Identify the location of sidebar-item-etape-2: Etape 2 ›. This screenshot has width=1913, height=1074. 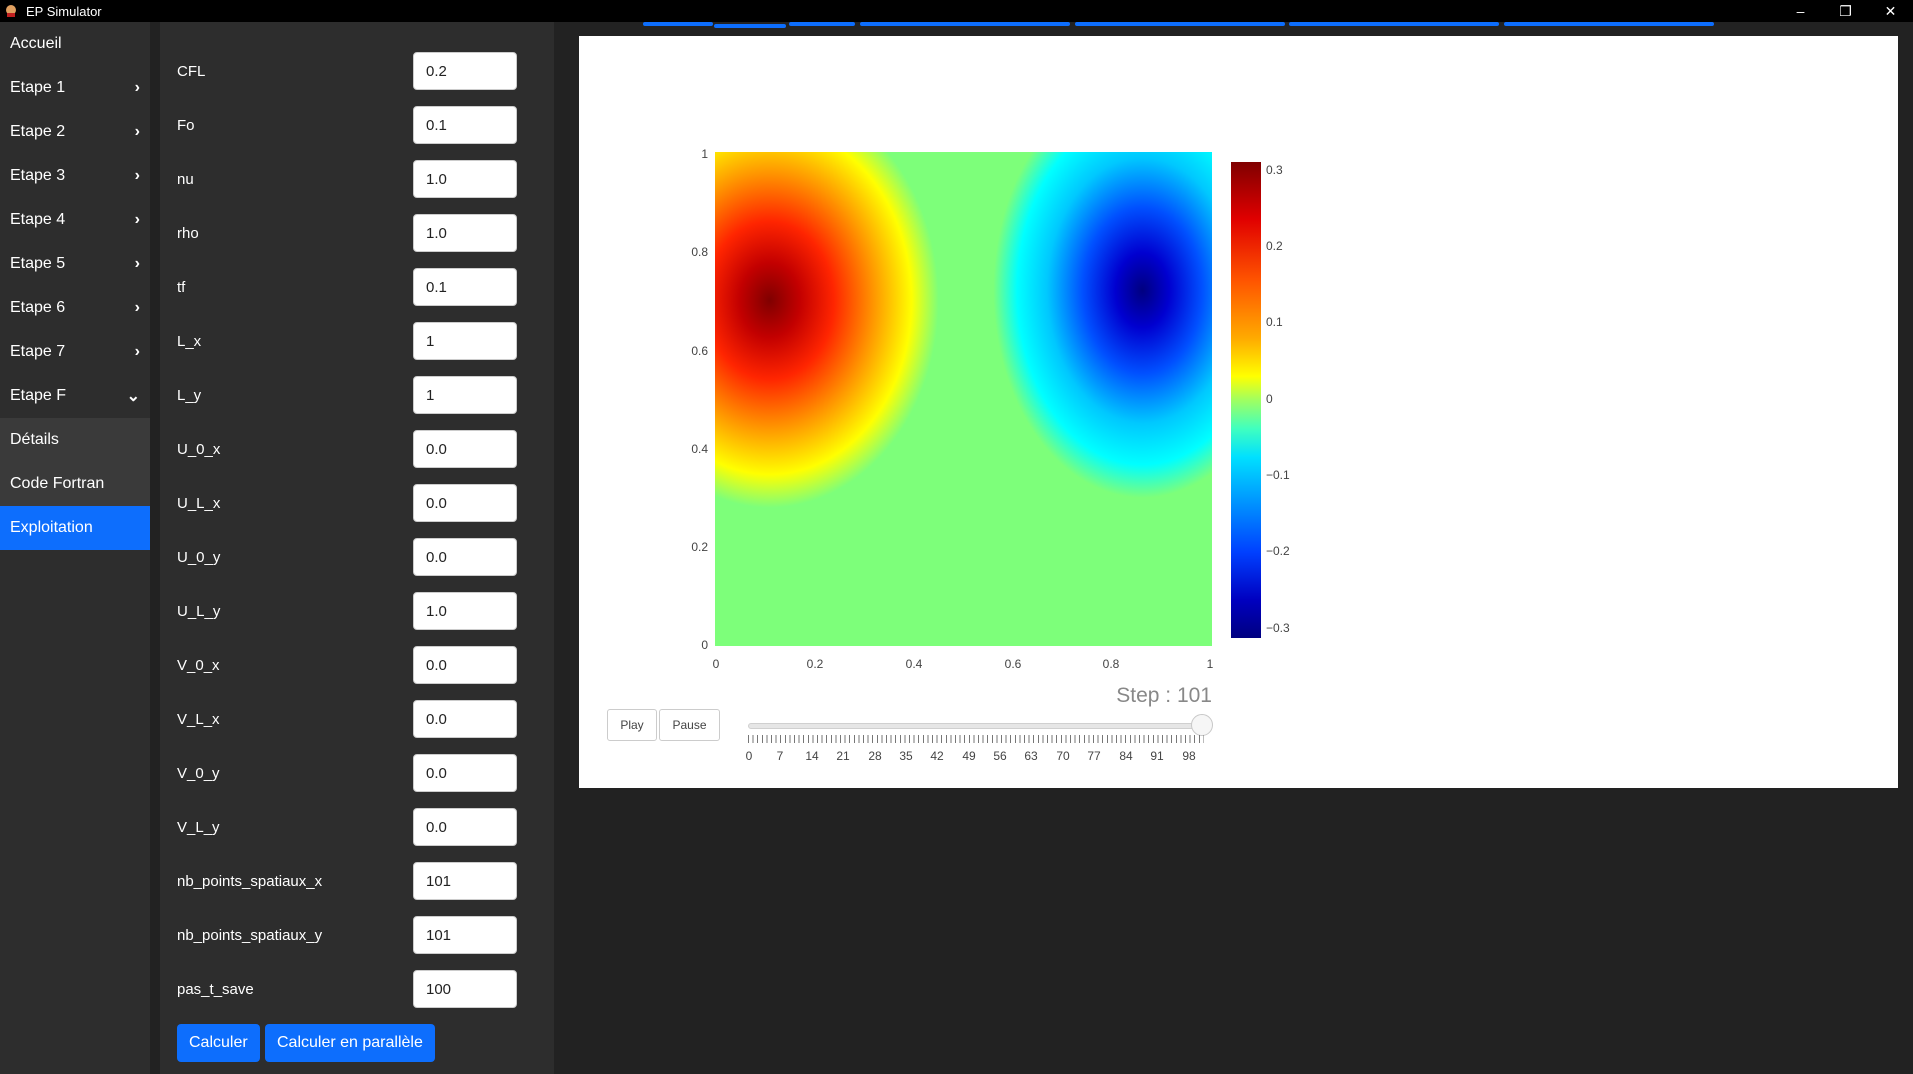
(75, 132).